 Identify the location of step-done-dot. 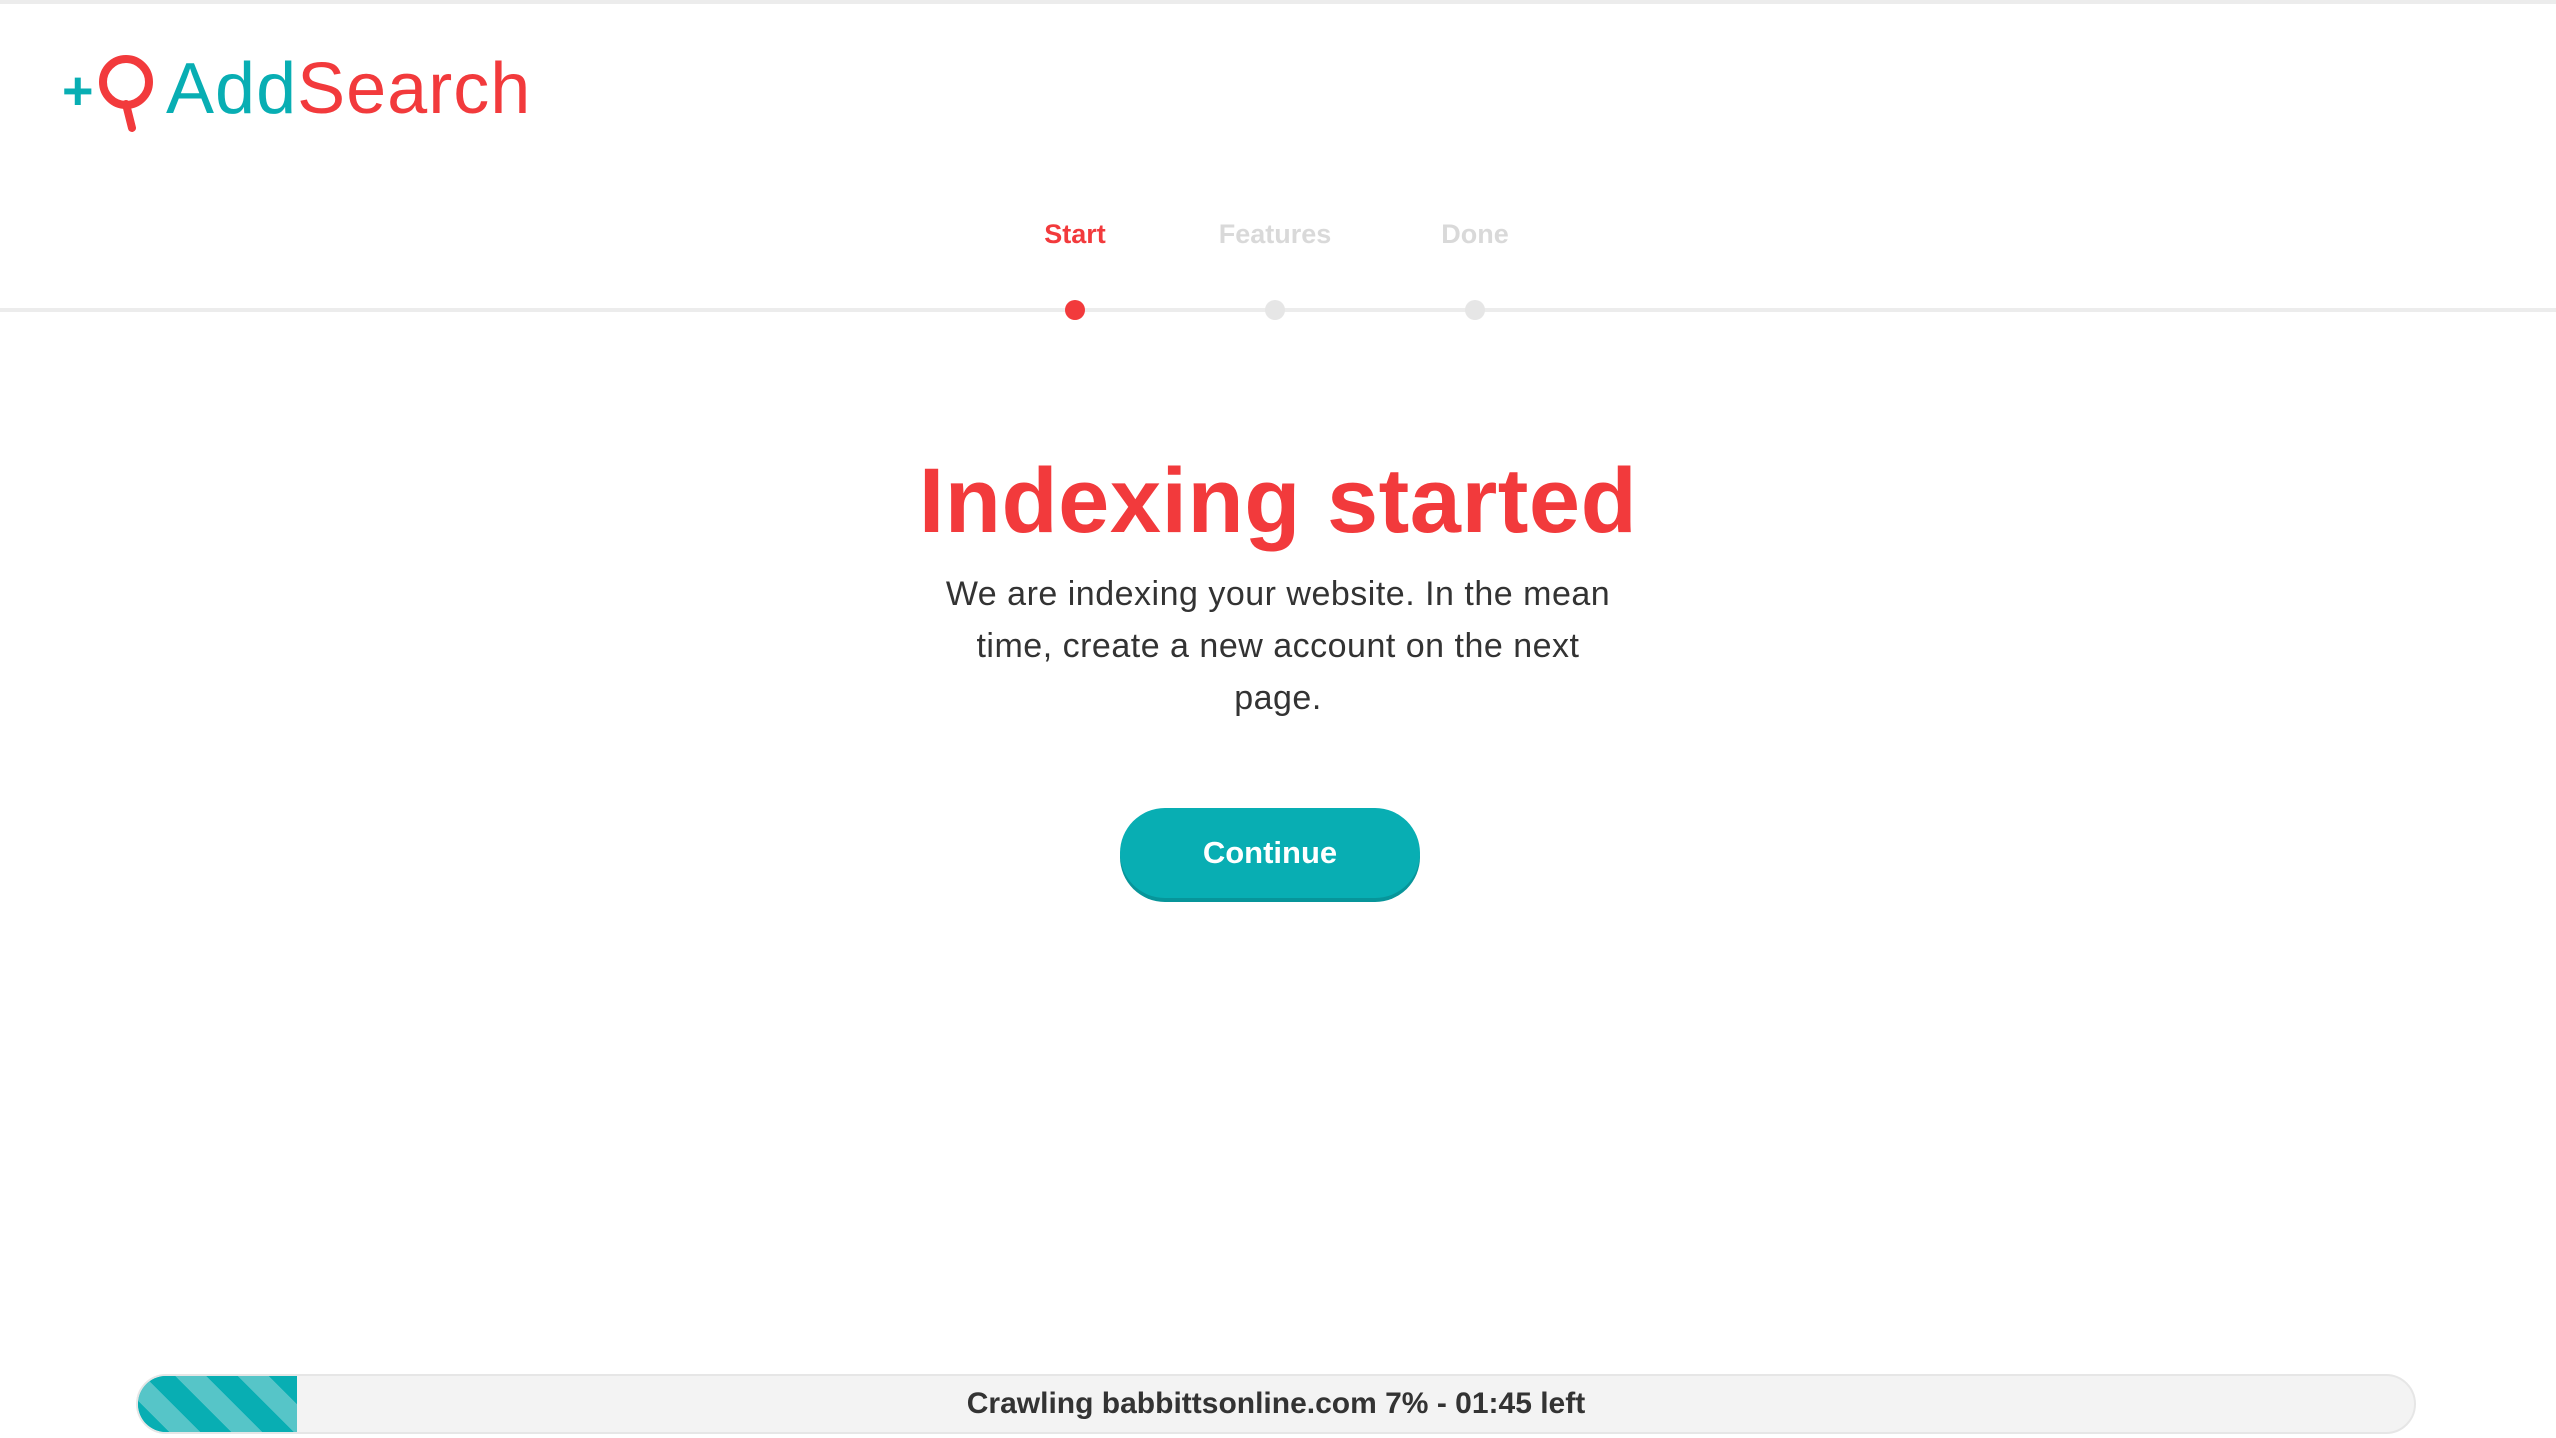
(1475, 310).